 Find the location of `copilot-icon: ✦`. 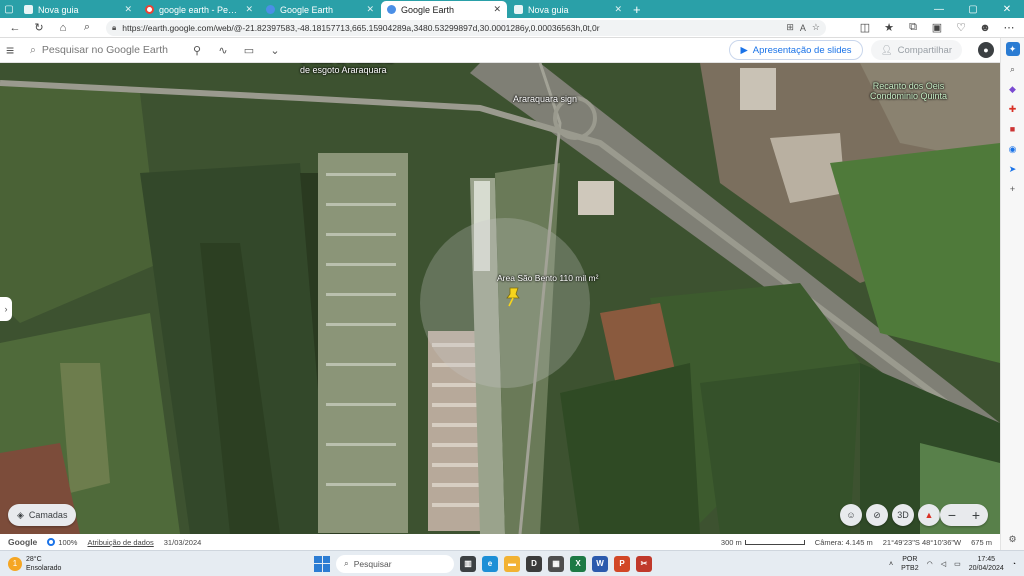

copilot-icon: ✦ is located at coordinates (1012, 49).